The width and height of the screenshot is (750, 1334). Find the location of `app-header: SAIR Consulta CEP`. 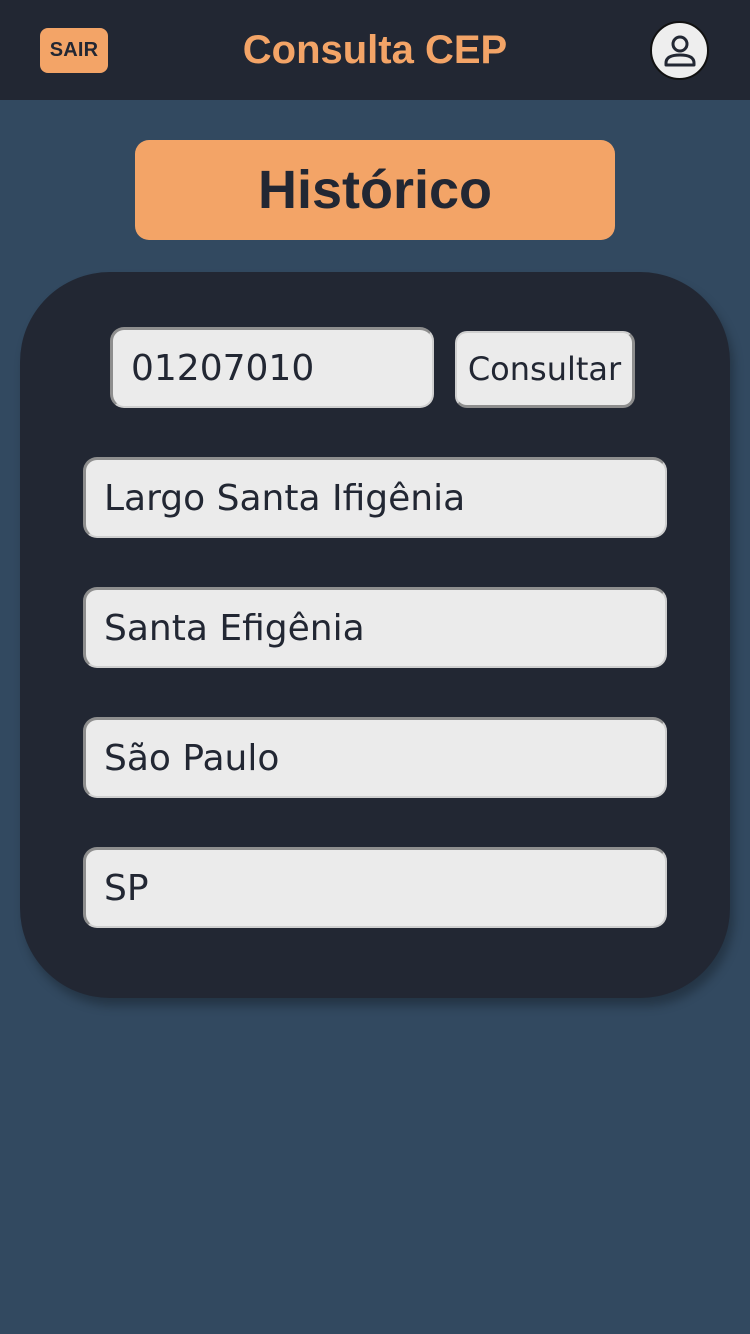

app-header: SAIR Consulta CEP is located at coordinates (375, 50).